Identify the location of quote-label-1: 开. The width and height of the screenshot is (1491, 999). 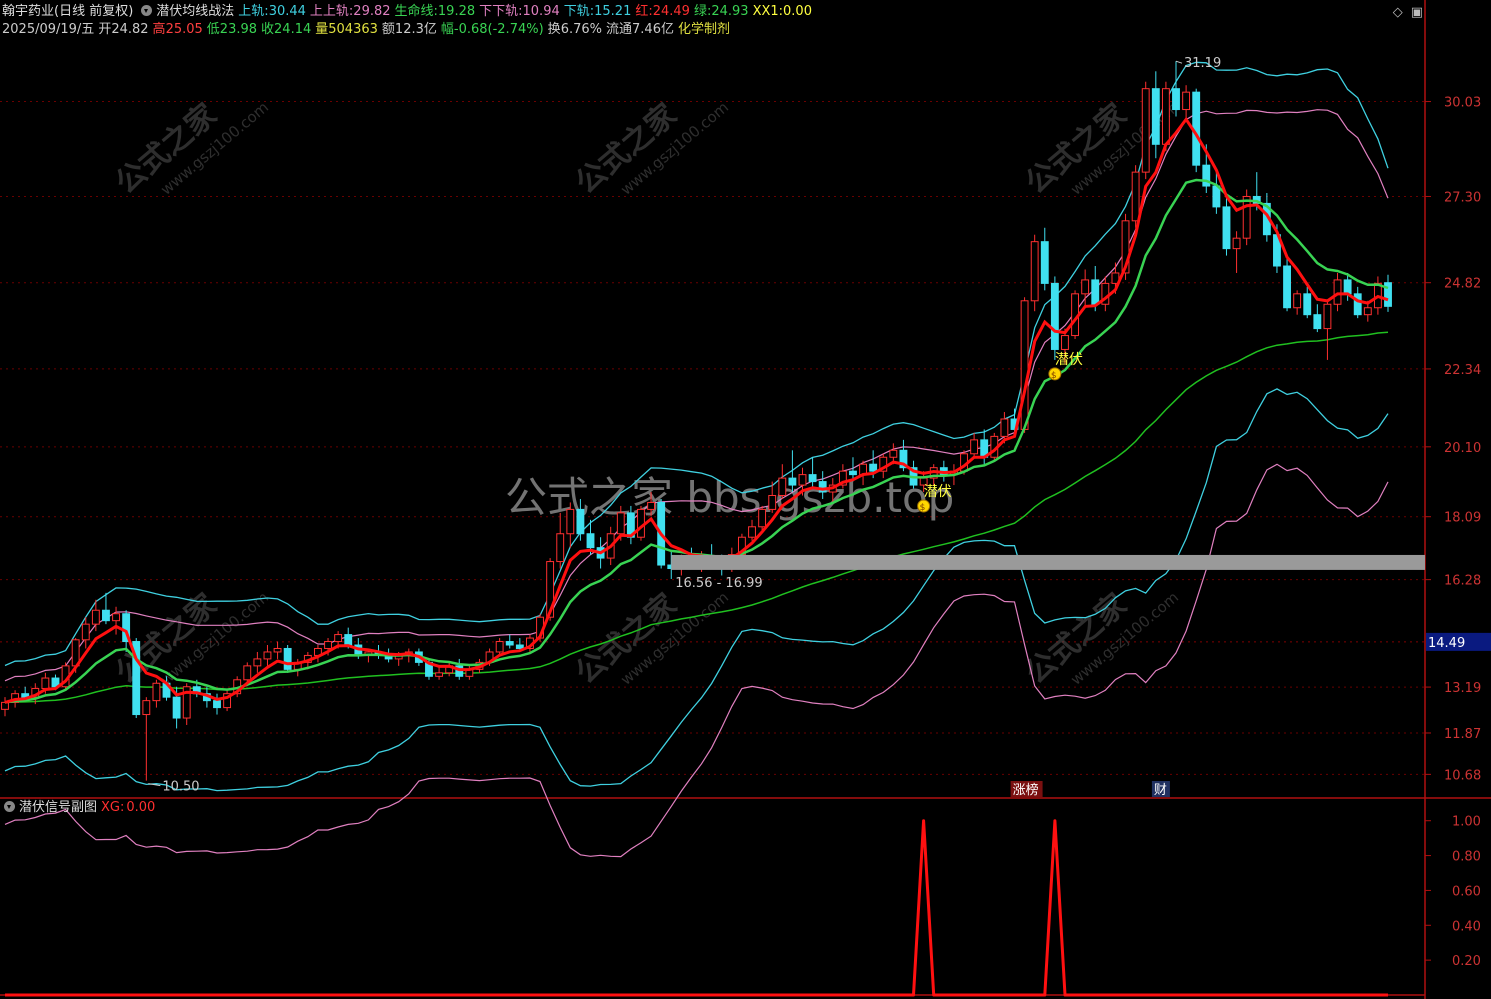
(105, 29).